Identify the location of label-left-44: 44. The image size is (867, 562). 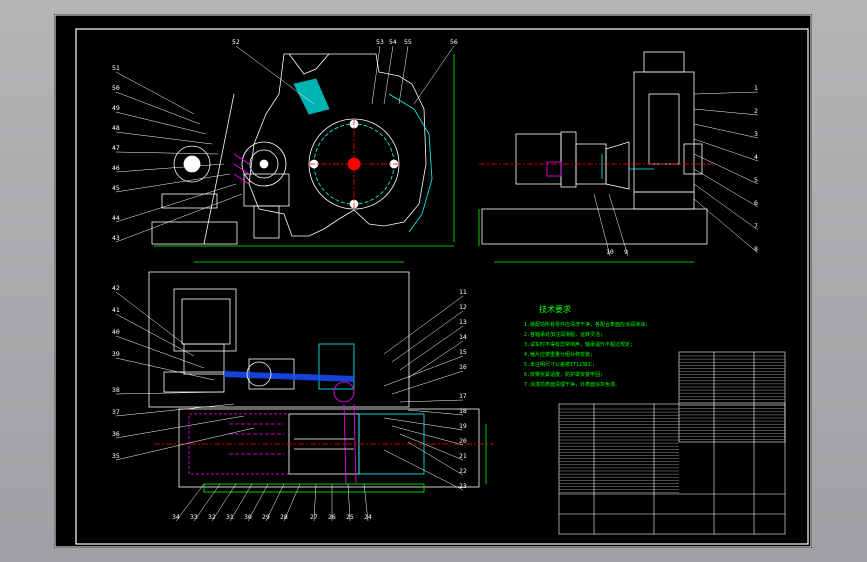
(116, 218).